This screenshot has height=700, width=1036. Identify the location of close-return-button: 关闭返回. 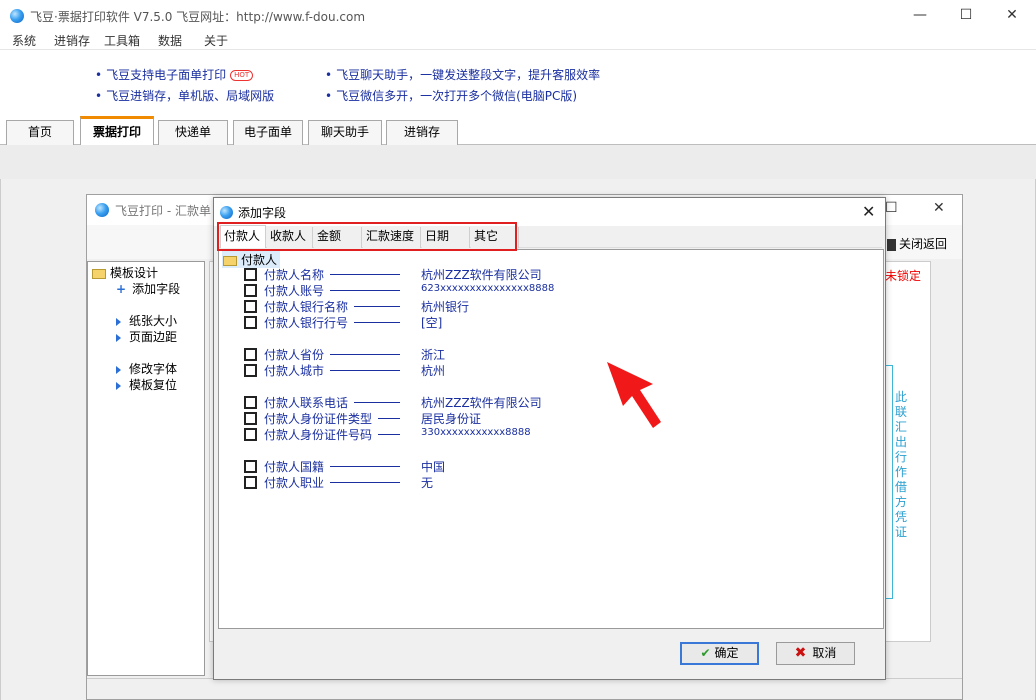
(917, 243).